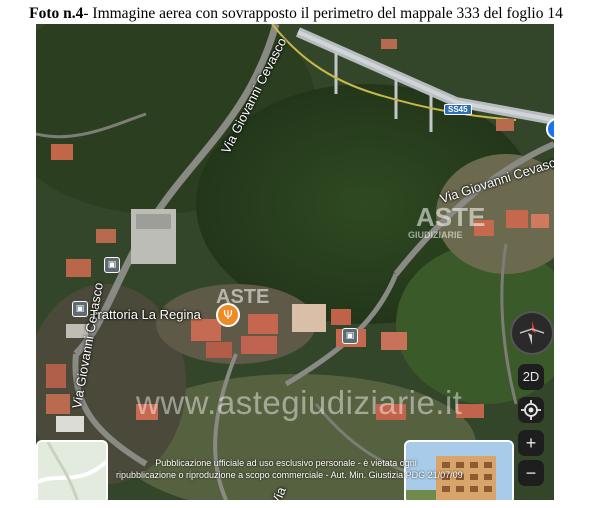  I want to click on poi-label: Trattoria La Regina, so click(145, 314).